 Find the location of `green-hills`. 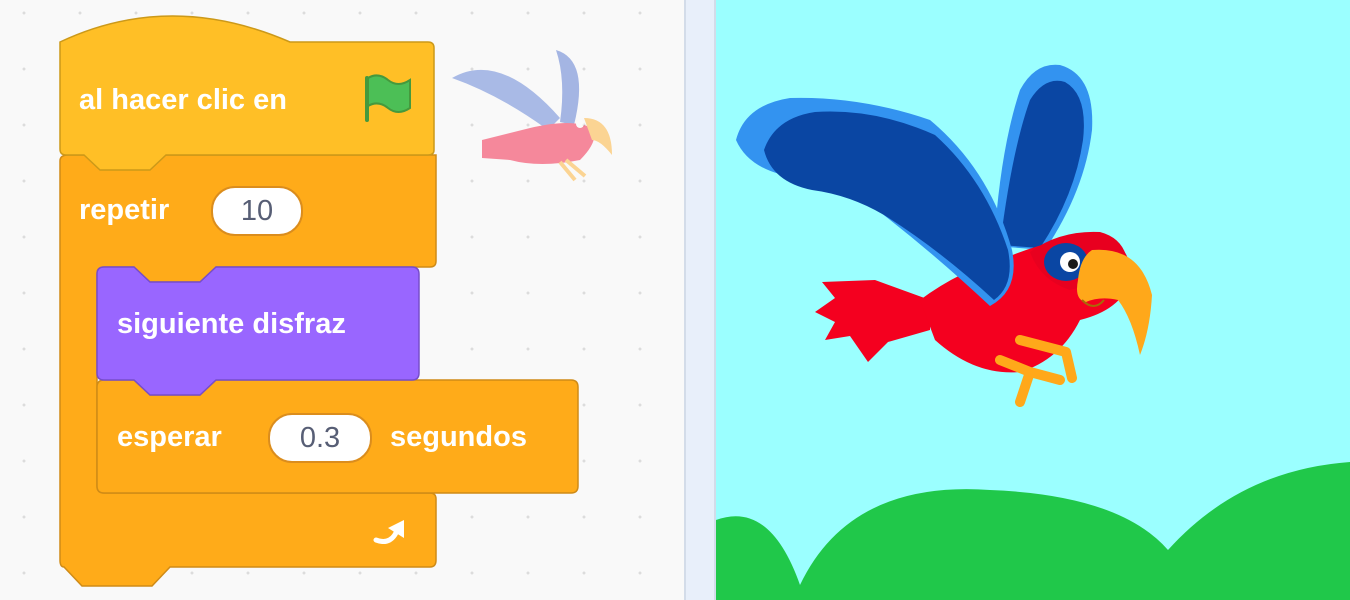

green-hills is located at coordinates (1033, 531).